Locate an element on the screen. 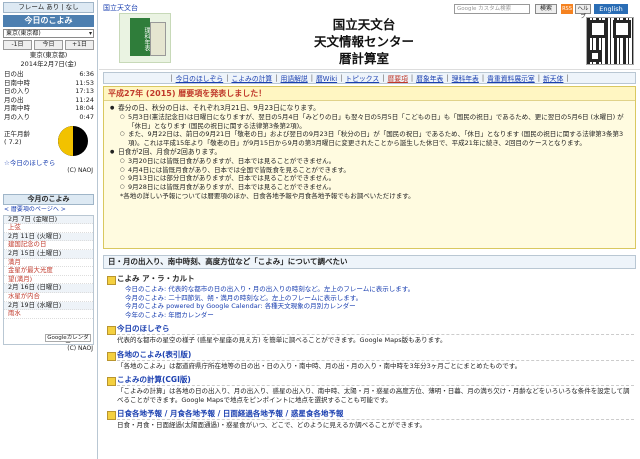 The height and width of the screenshot is (459, 640). english-button: English is located at coordinates (611, 9).